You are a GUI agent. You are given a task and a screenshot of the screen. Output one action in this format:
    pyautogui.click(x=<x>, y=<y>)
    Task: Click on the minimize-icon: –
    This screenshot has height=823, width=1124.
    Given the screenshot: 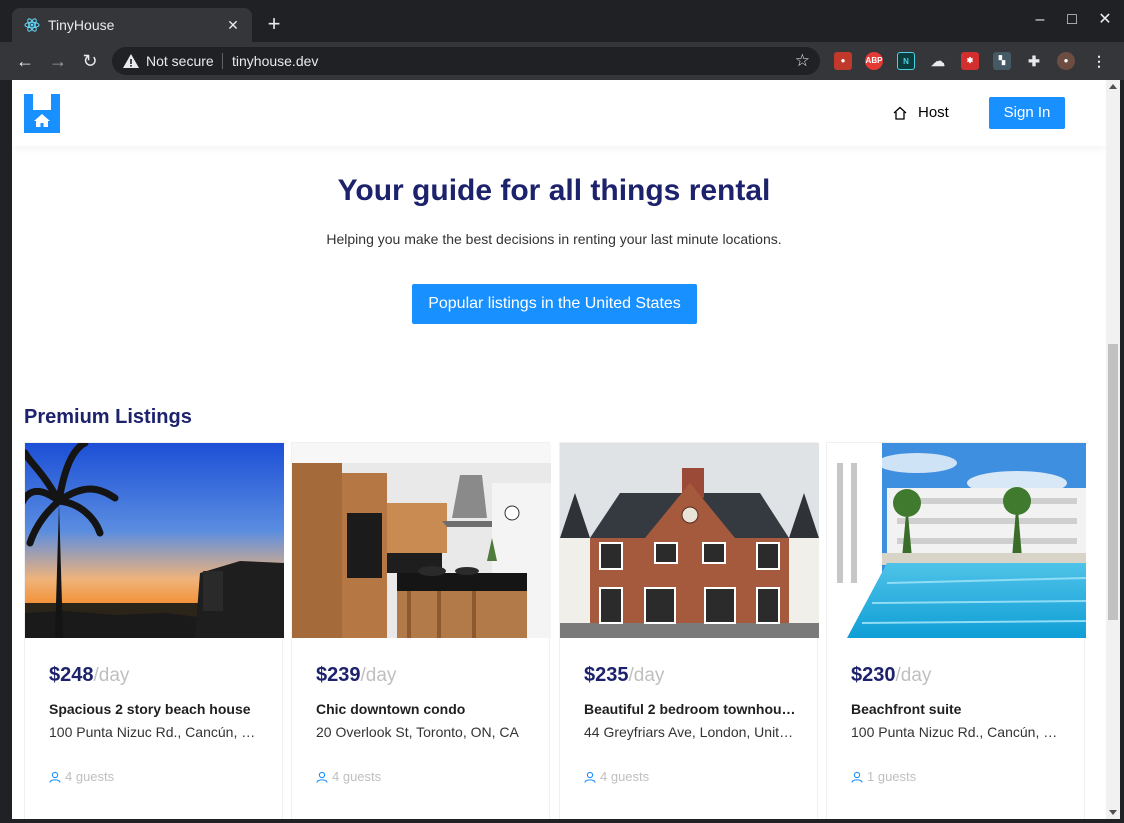 What is the action you would take?
    pyautogui.click(x=1040, y=20)
    